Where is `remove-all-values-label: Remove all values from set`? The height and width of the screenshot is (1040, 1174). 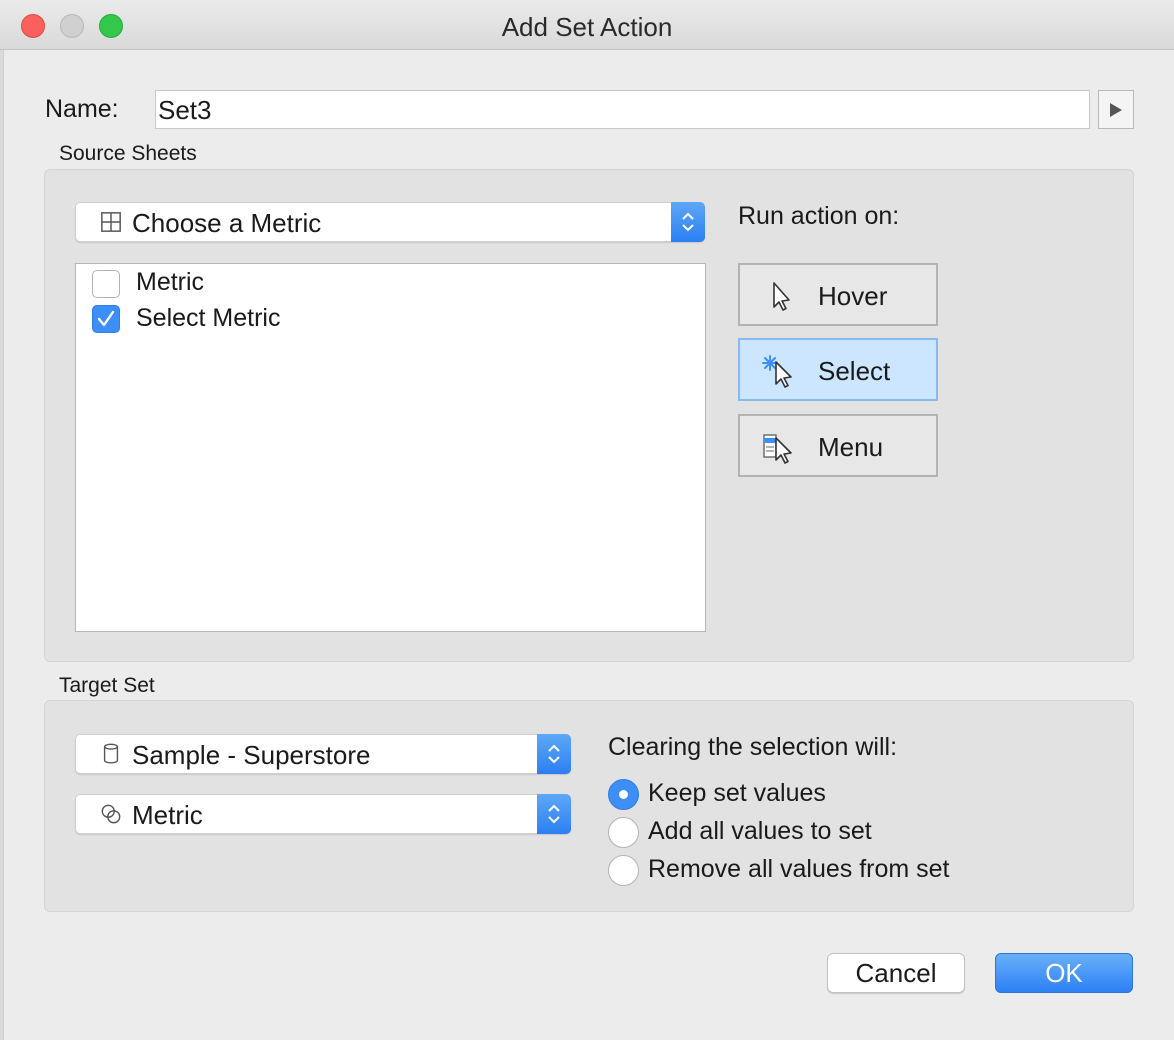 remove-all-values-label: Remove all values from set is located at coordinates (799, 869).